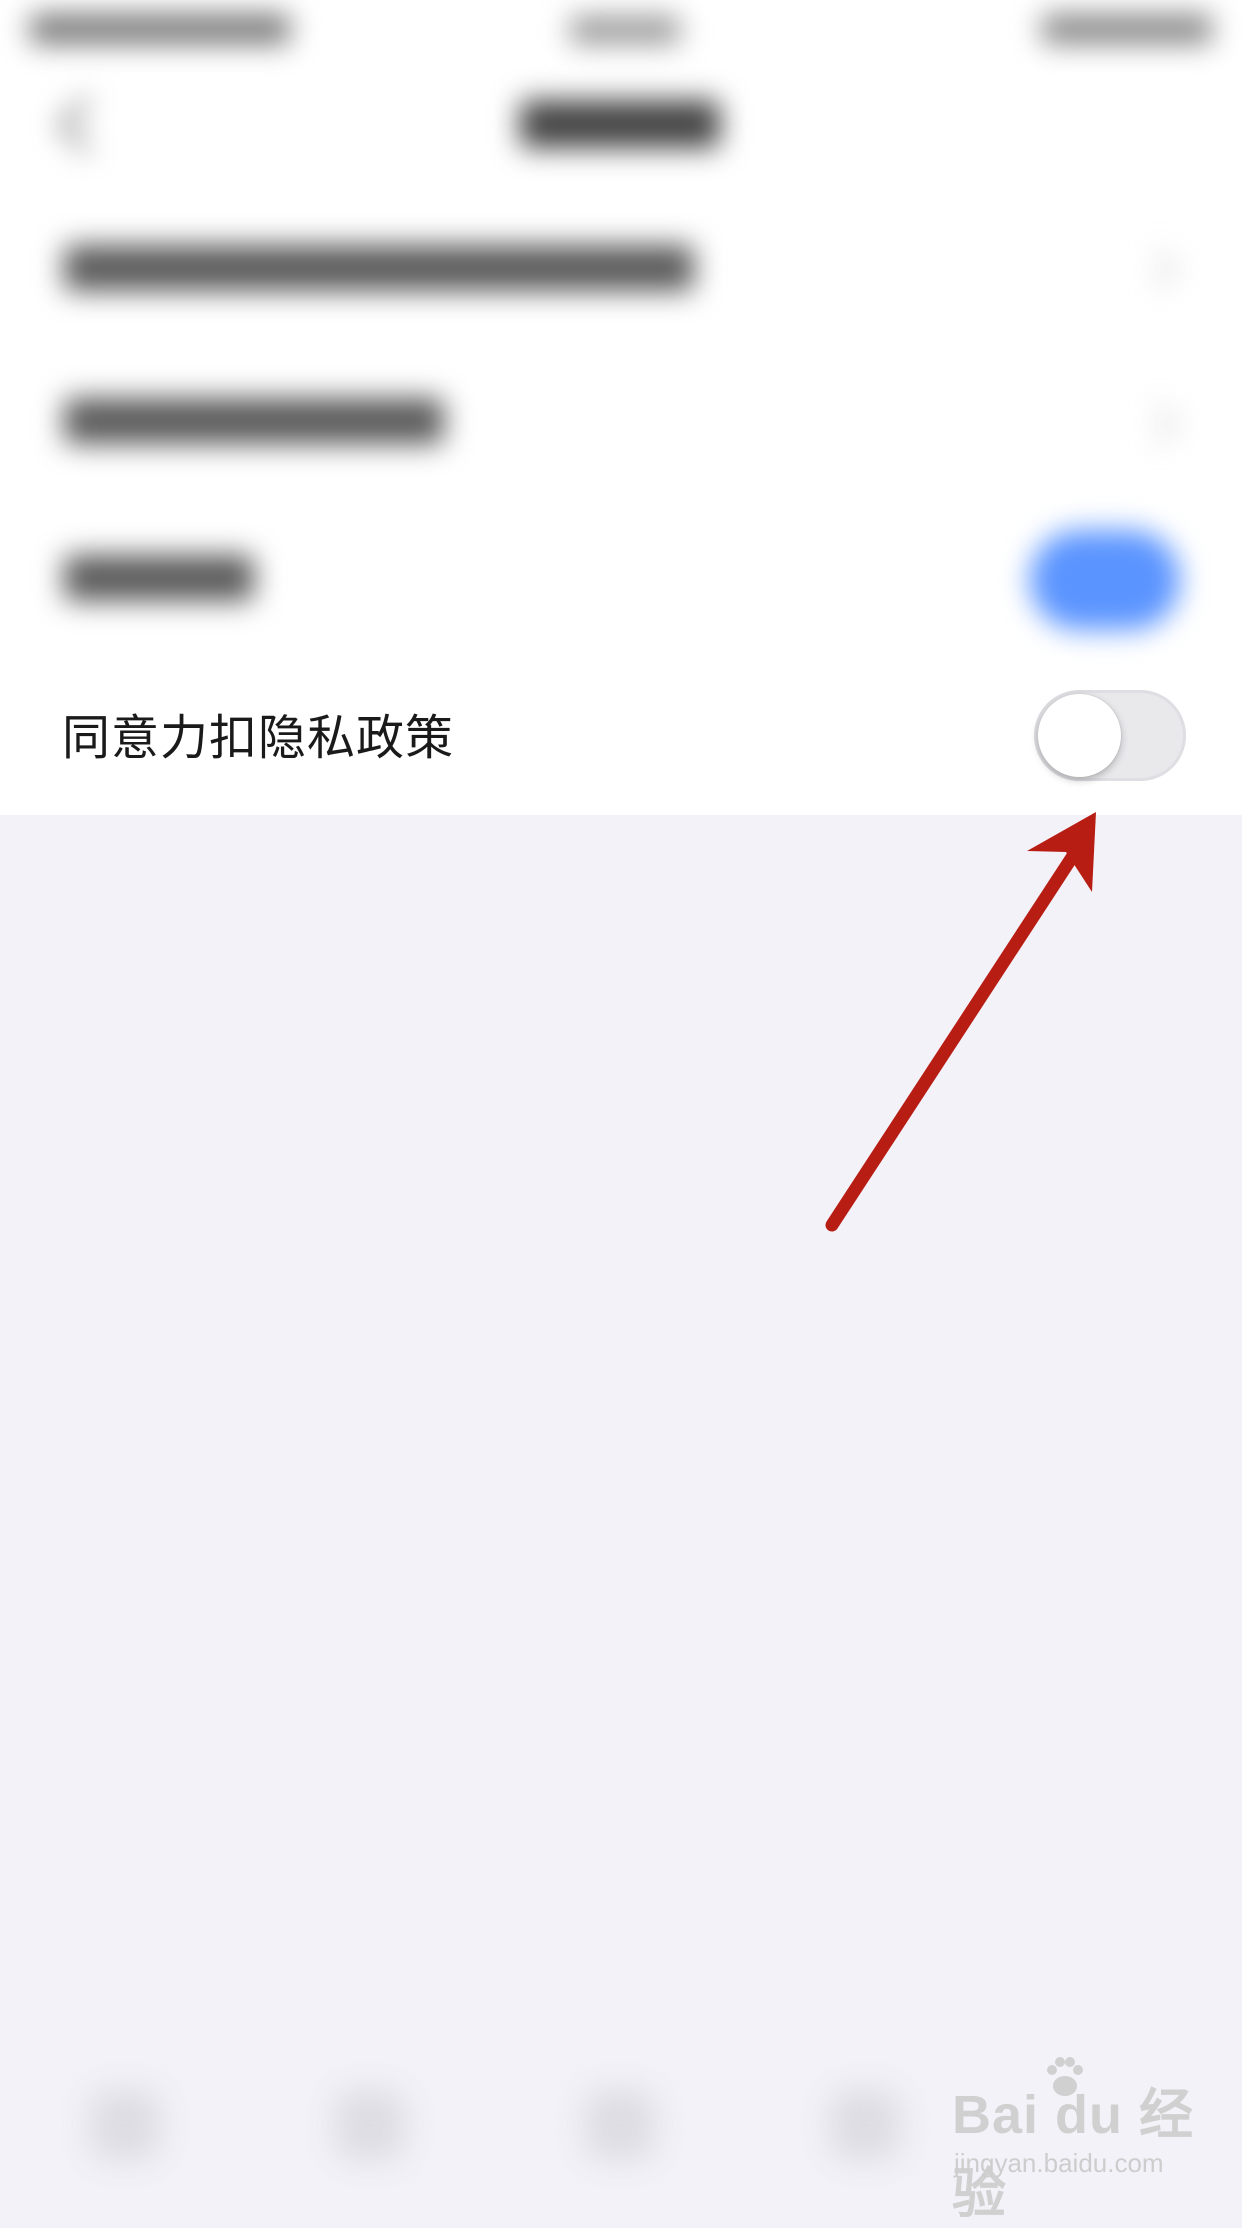  Describe the element at coordinates (258, 738) in the screenshot. I see `privacy-policy-label: 同意力扣隐私政策` at that location.